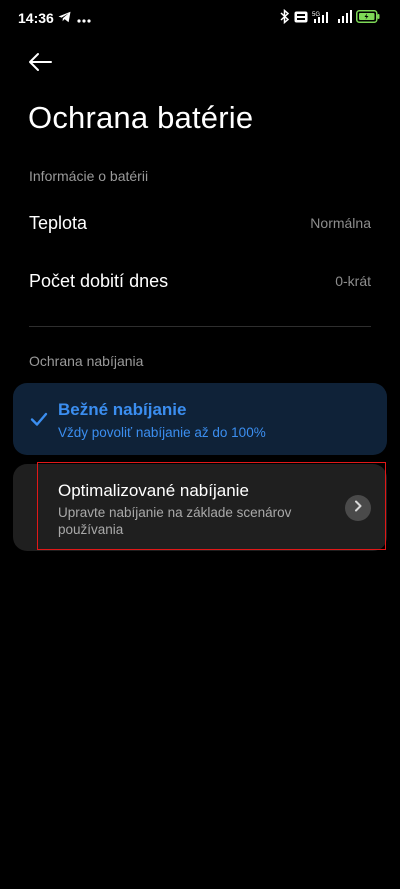 The height and width of the screenshot is (889, 400). What do you see at coordinates (200, 224) in the screenshot?
I see `info-row-temperature: Teplota Normálna` at bounding box center [200, 224].